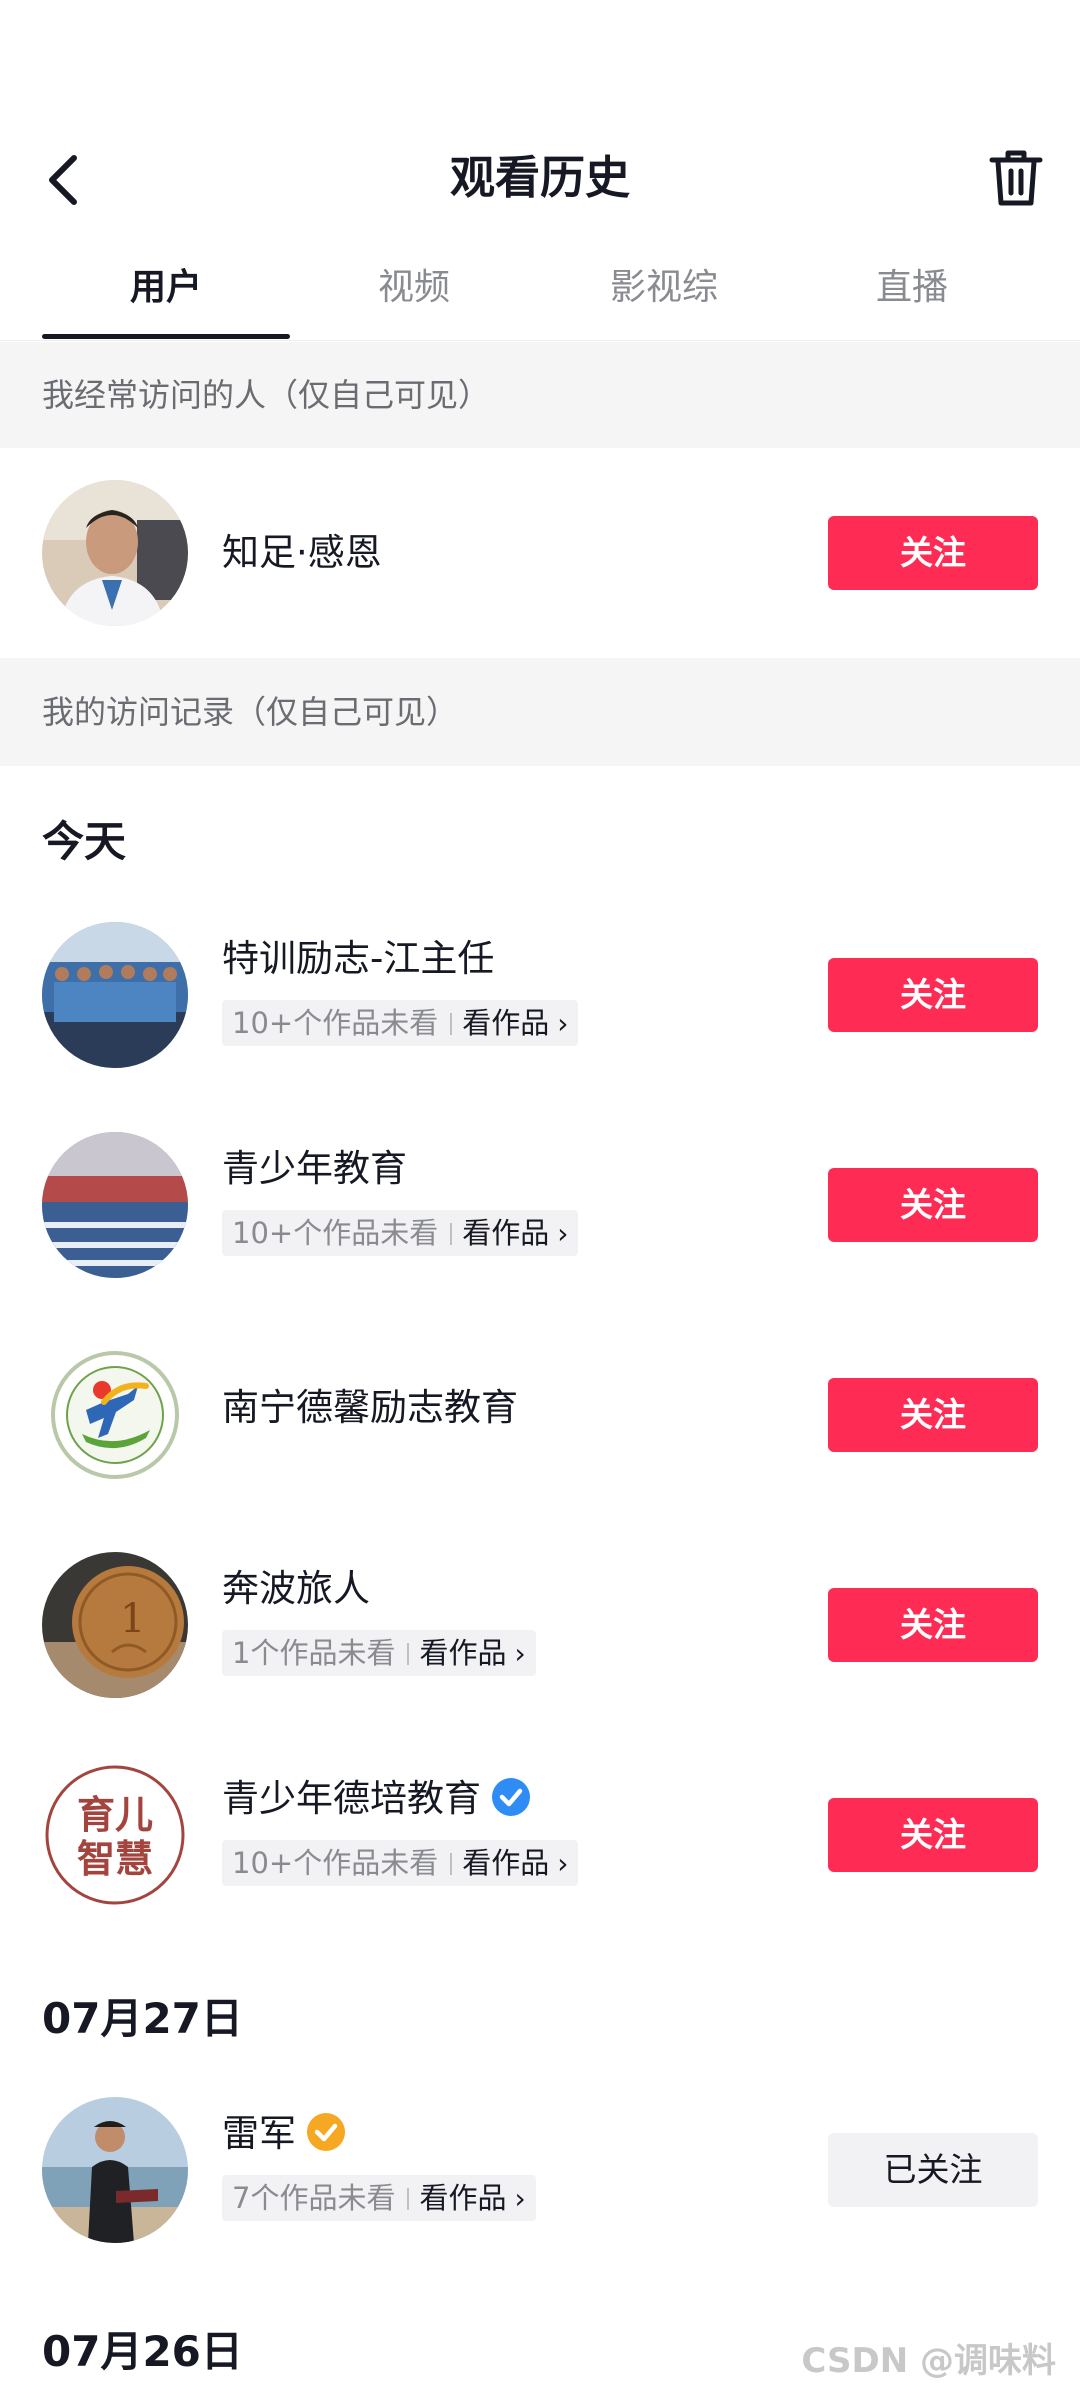 The height and width of the screenshot is (2400, 1080). Describe the element at coordinates (511, 1797) in the screenshot. I see `blue-verified-icon` at that location.